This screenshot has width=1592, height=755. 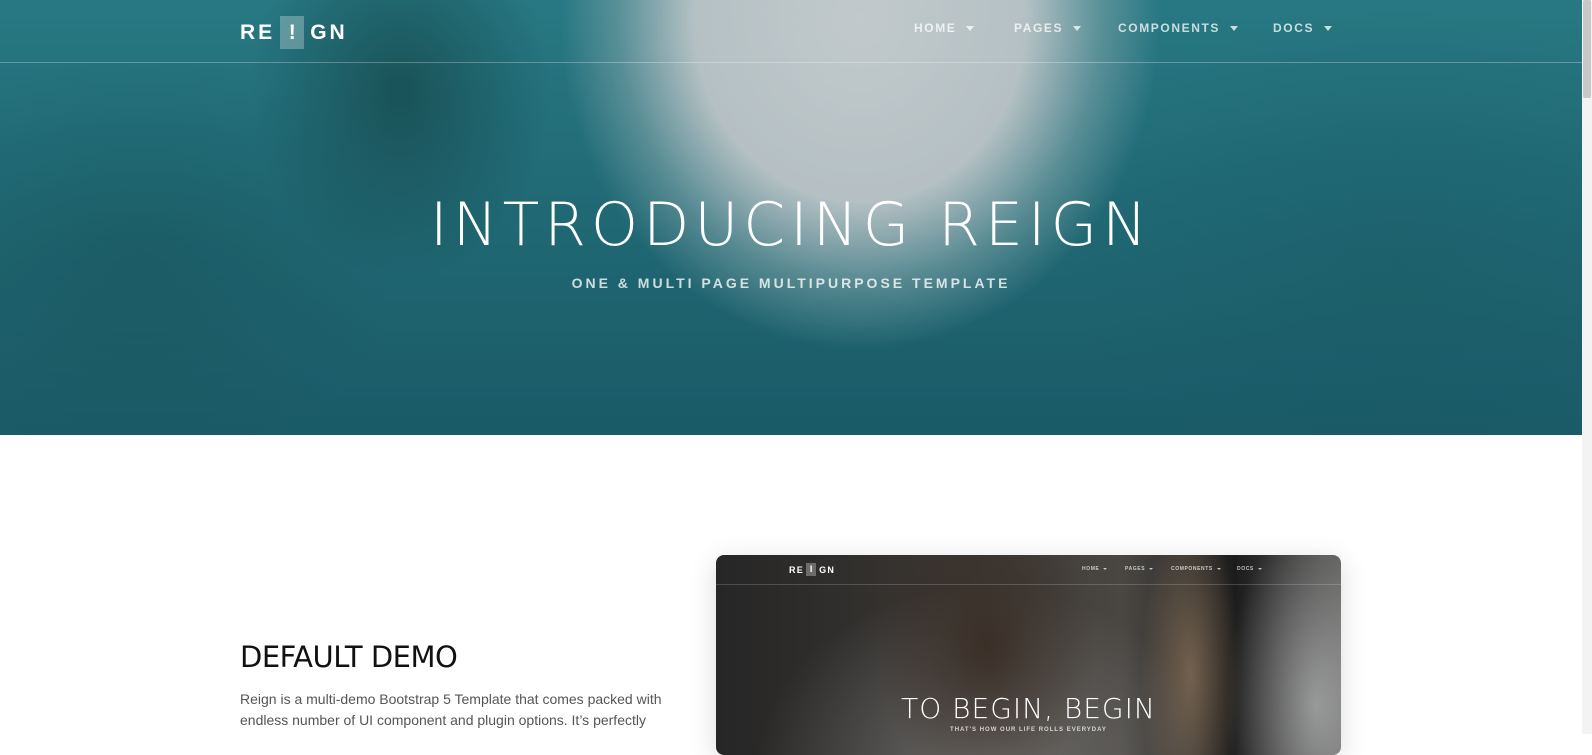 What do you see at coordinates (791, 225) in the screenshot?
I see `hero-title: INTRODUCING REIGN` at bounding box center [791, 225].